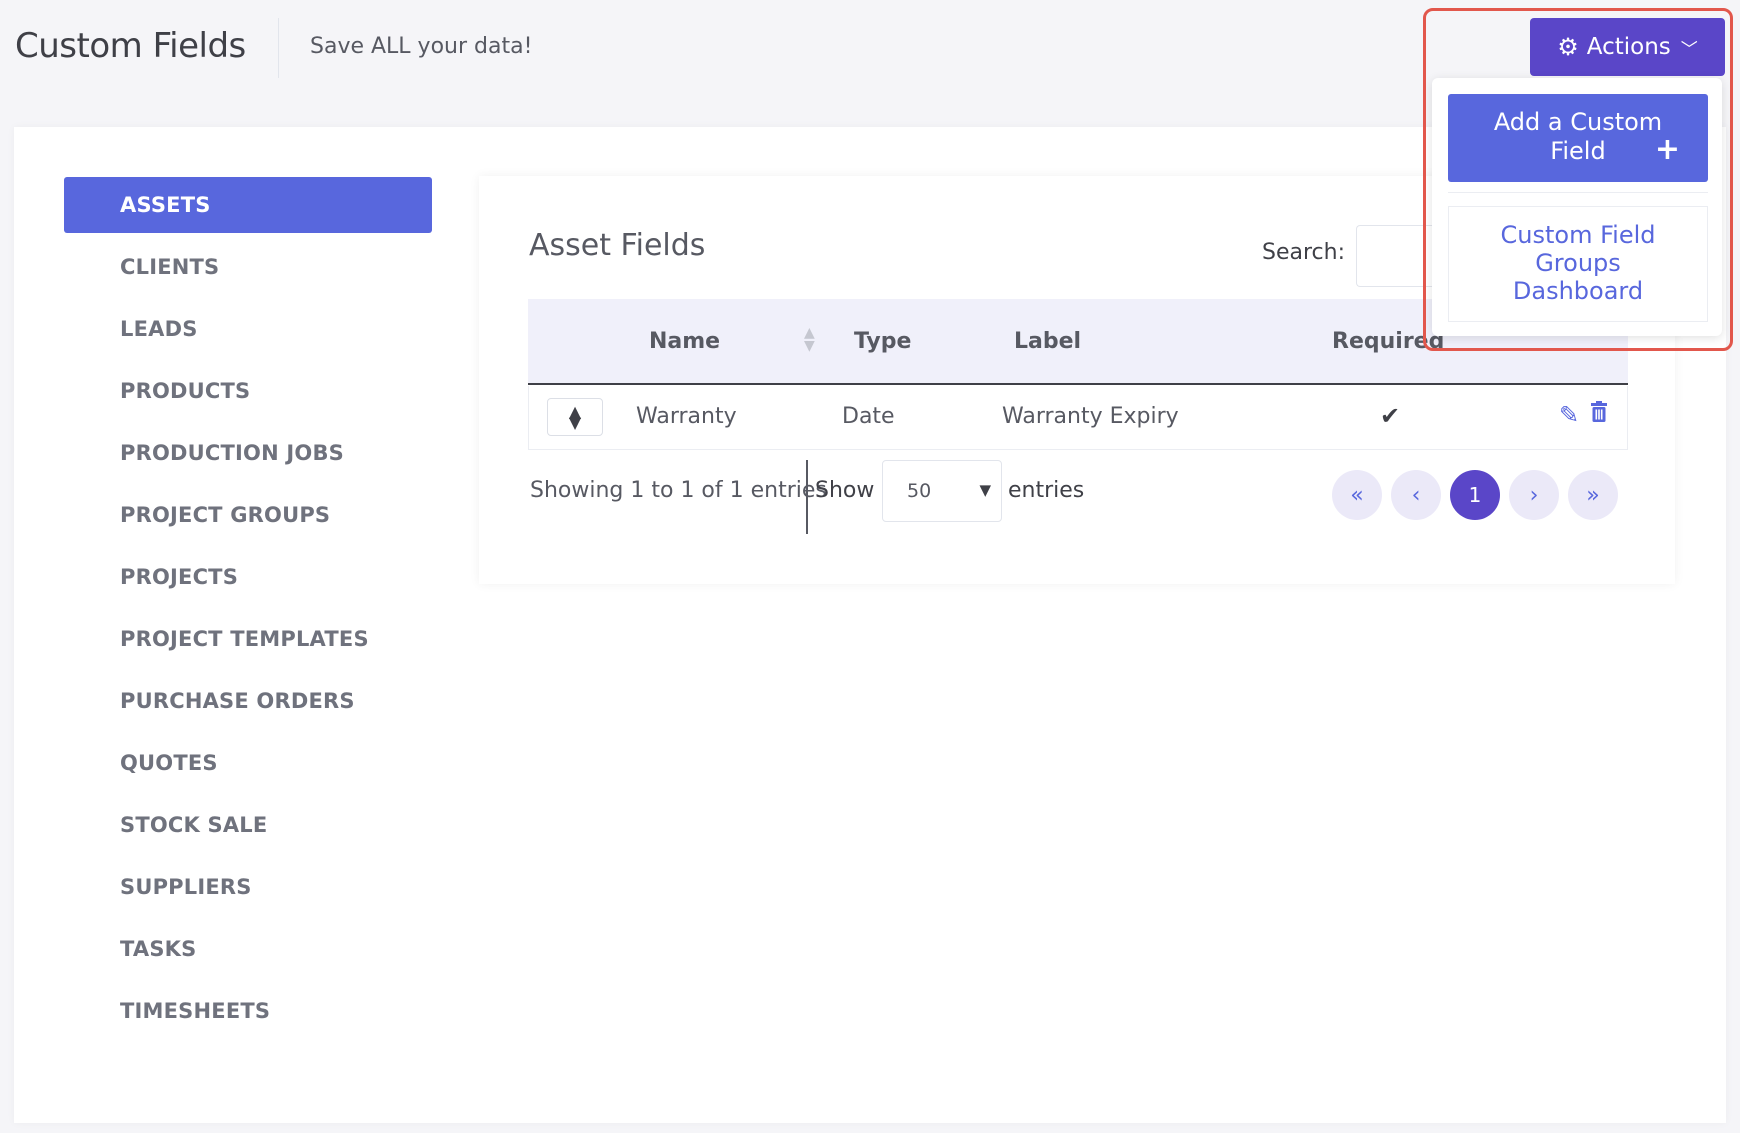  I want to click on actions-button: ⚙ Actions ﹀, so click(1627, 47).